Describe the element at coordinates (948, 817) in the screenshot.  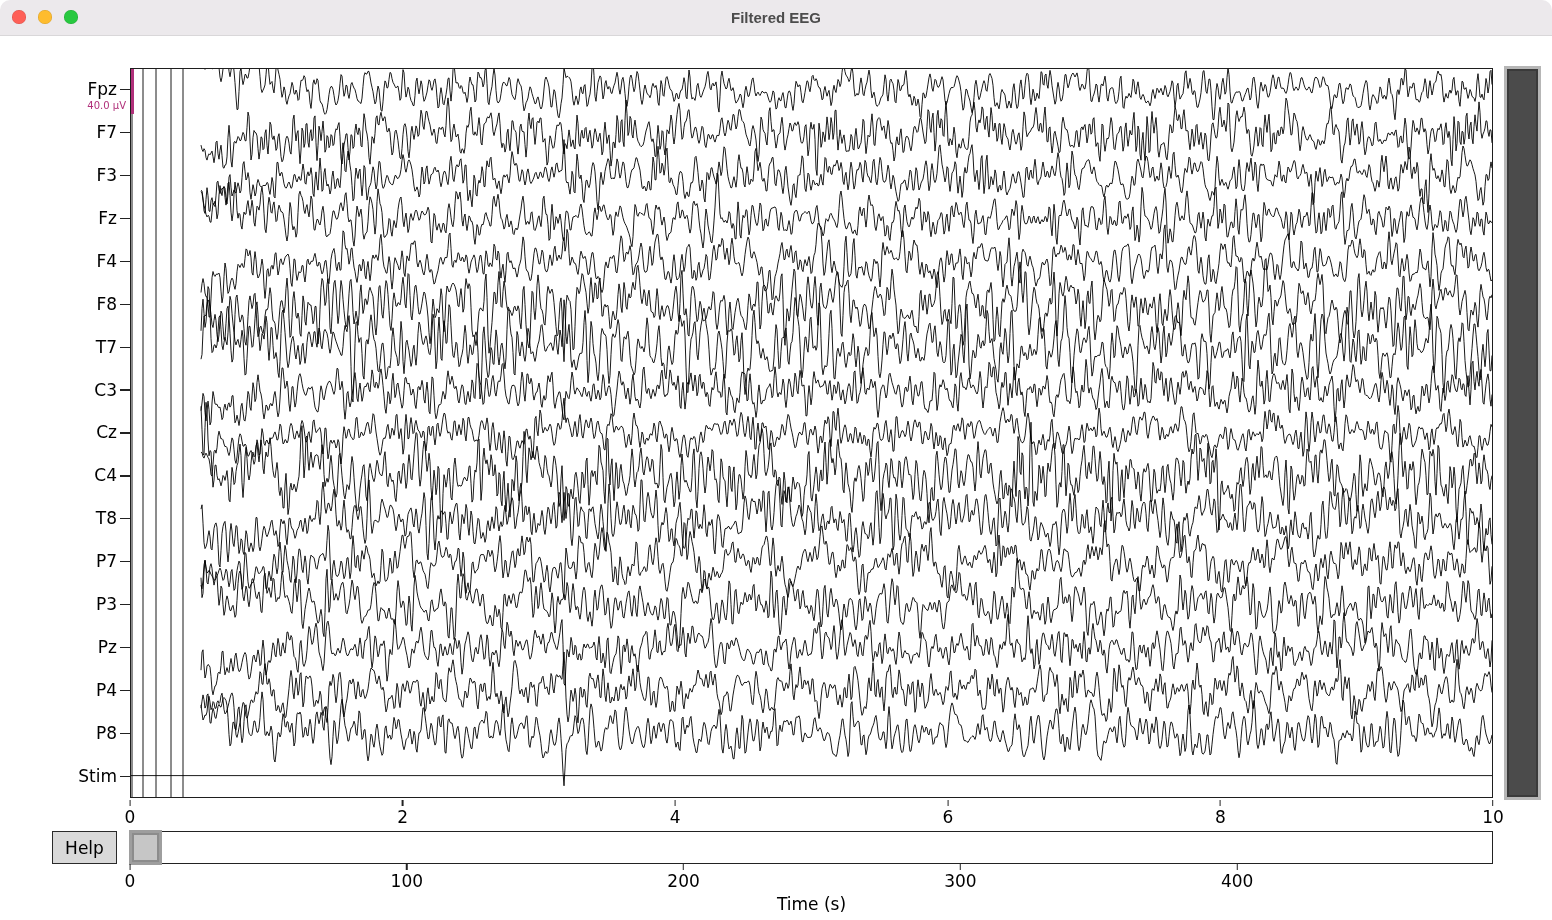
I see `tick-label: 6` at that location.